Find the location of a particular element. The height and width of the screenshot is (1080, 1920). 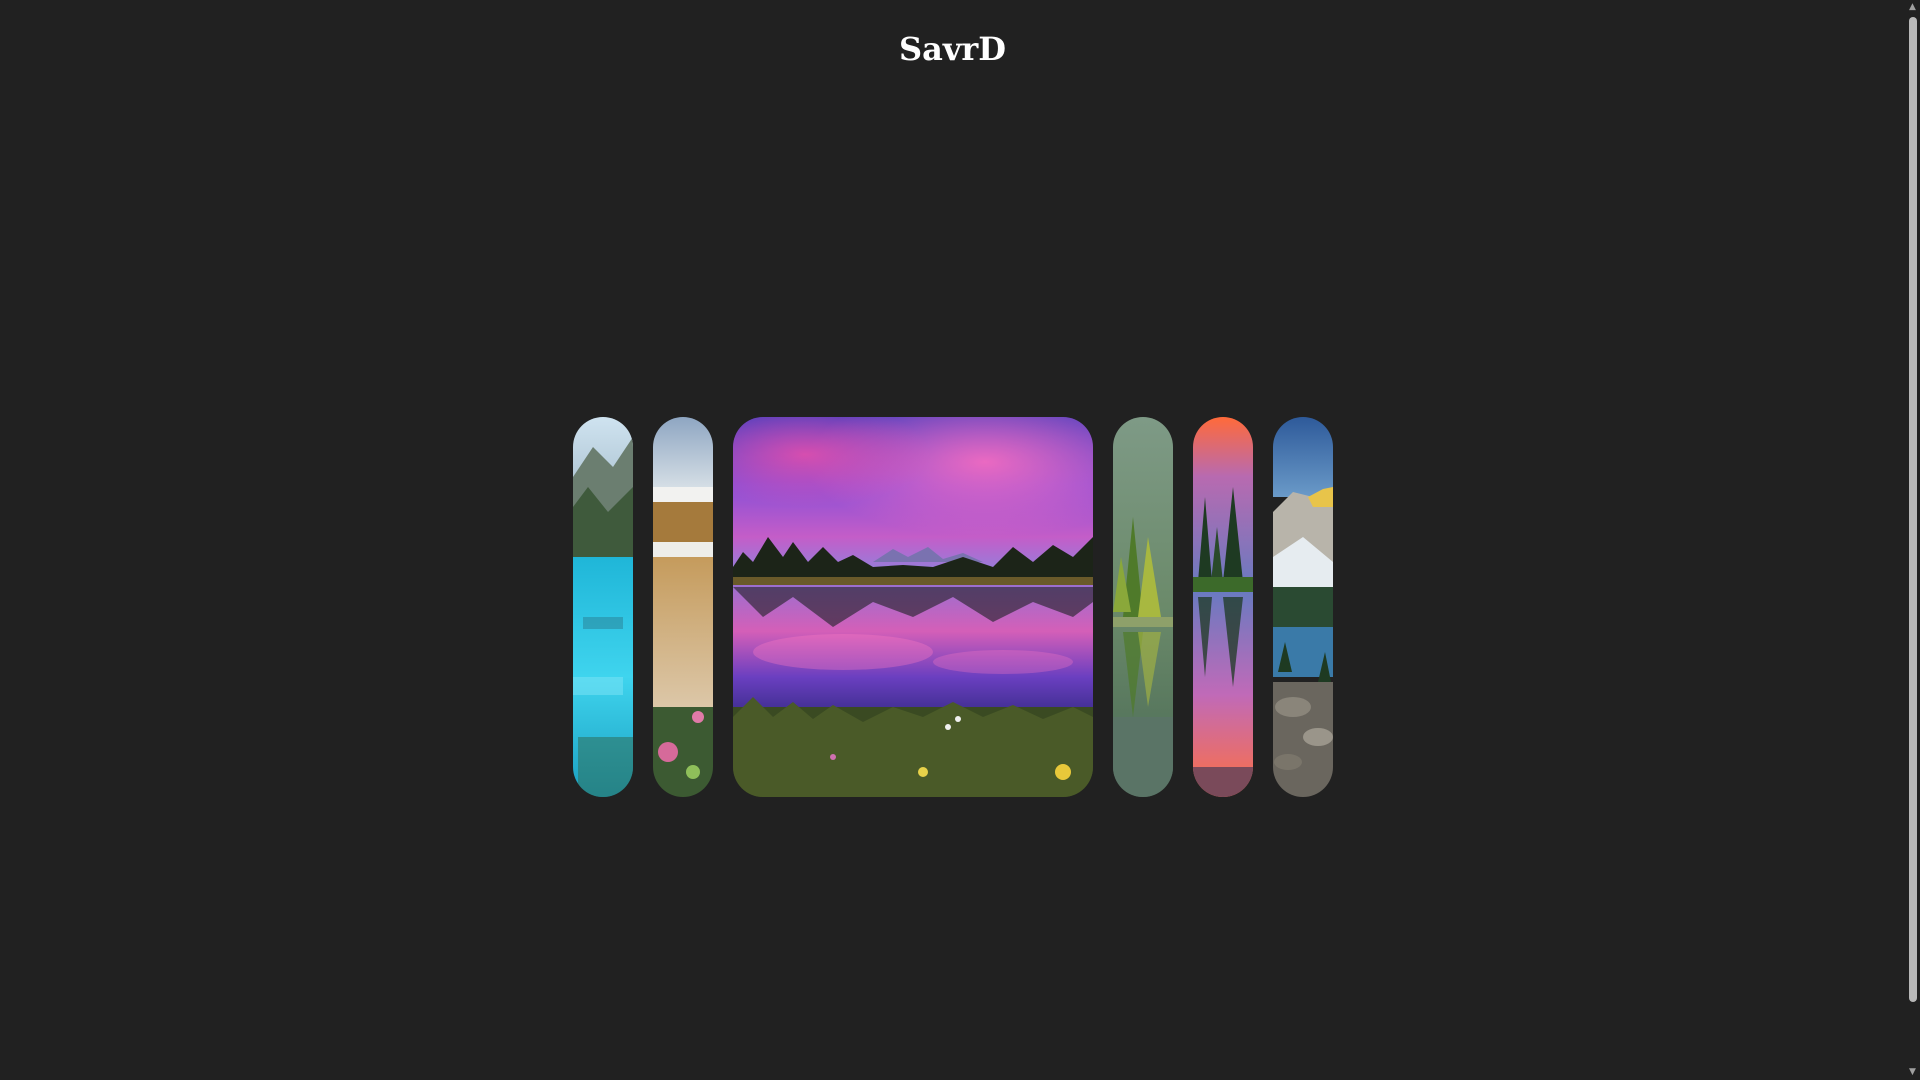

triangle-up-icon: ▲ is located at coordinates (1912, 7).